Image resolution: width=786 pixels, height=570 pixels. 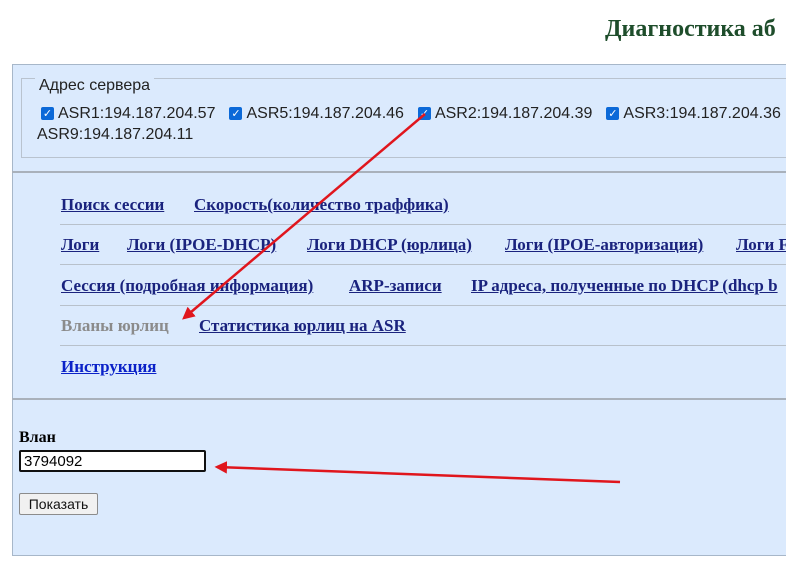 I want to click on server-label: ASR1:194.187.204.57, so click(x=137, y=113).